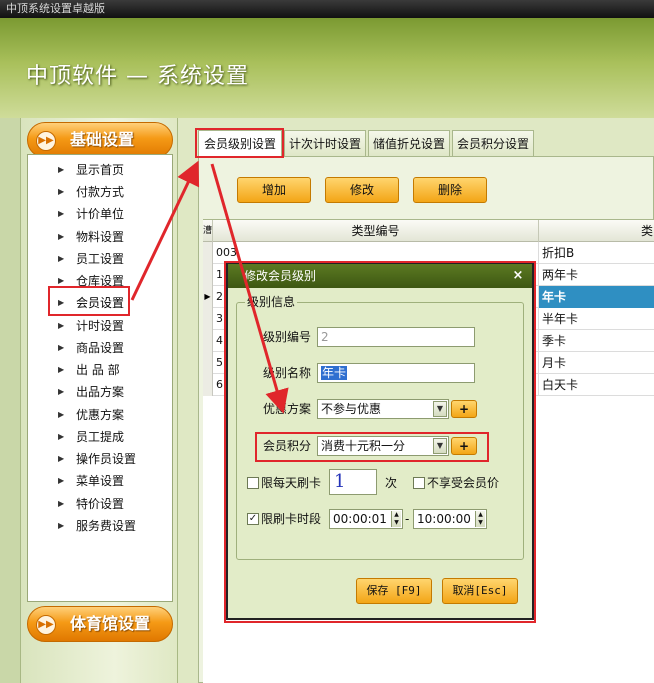  Describe the element at coordinates (137, 76) in the screenshot. I see `app-title: 中顶软件 — 系统设置` at that location.